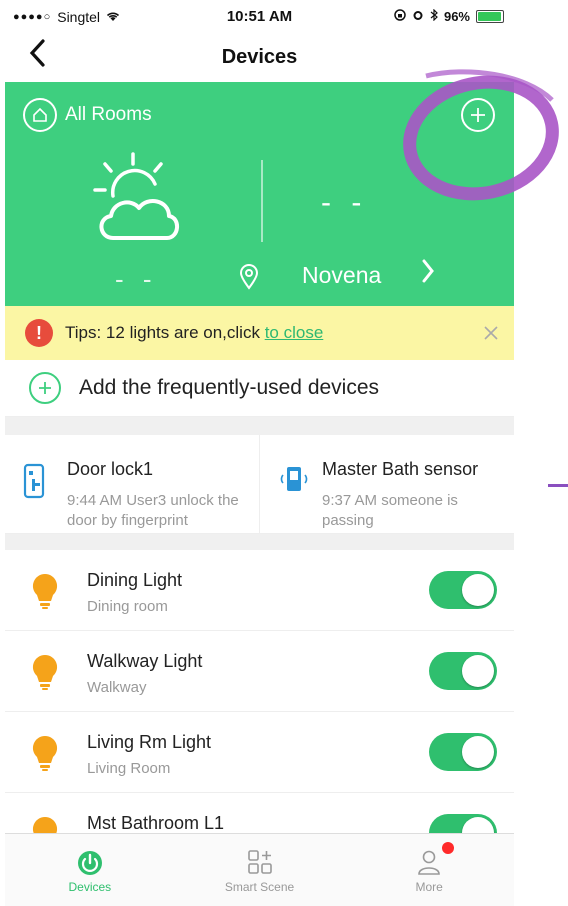 The image size is (568, 906). What do you see at coordinates (165, 332) in the screenshot?
I see `tips-message: Tips: 12 lights are on,click` at bounding box center [165, 332].